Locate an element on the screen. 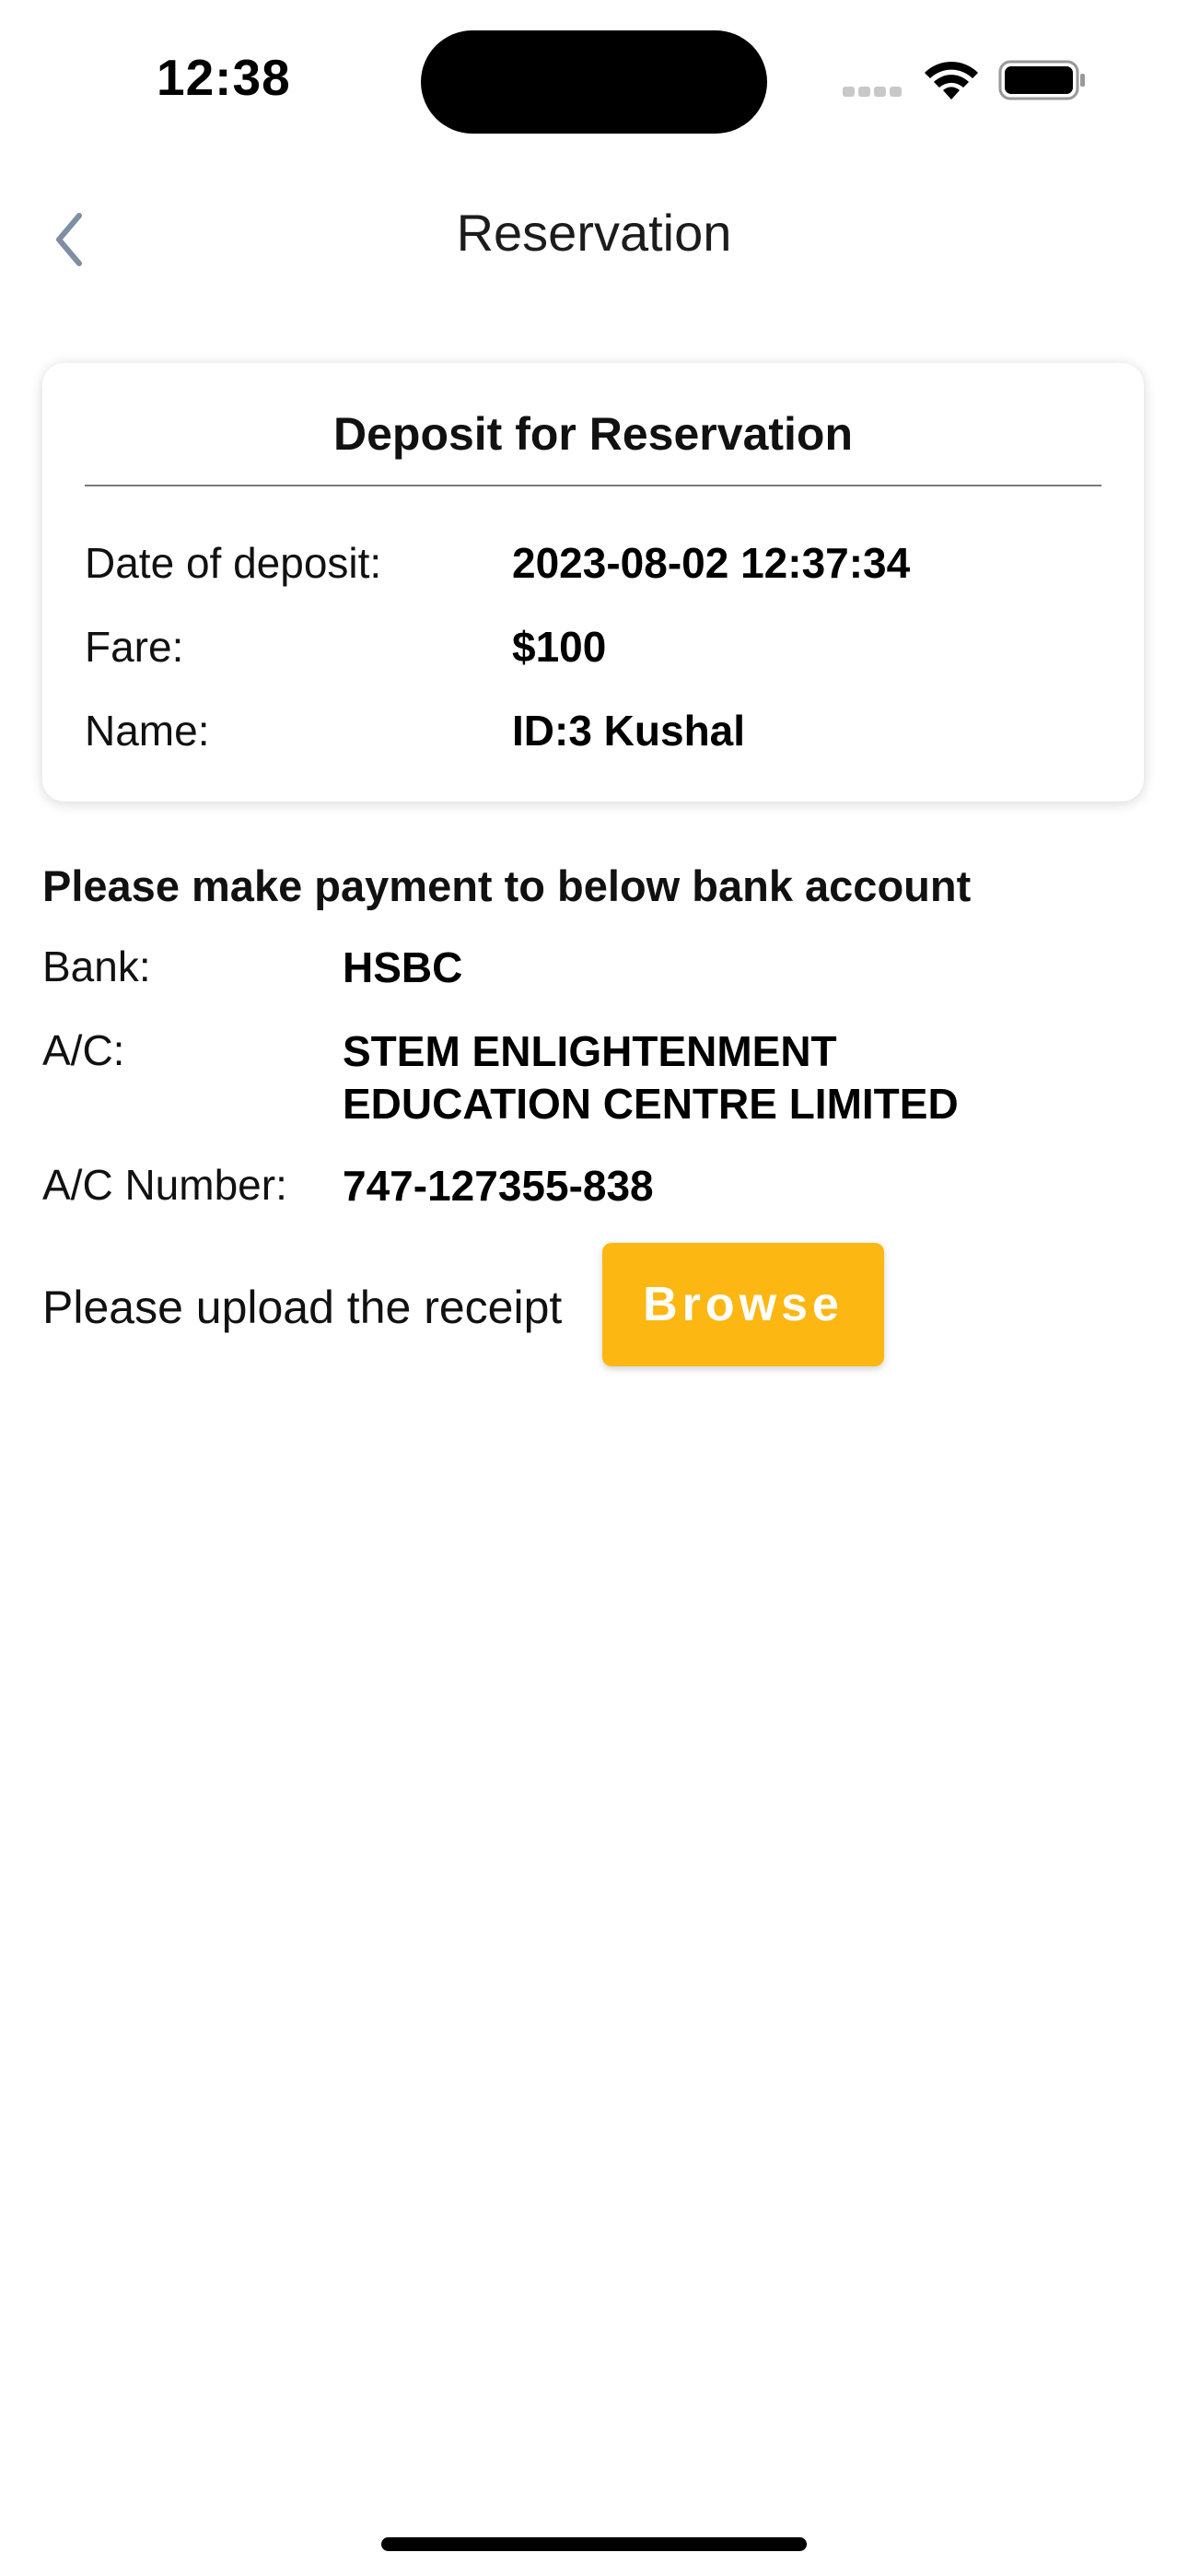 The image size is (1188, 2576). card-divider is located at coordinates (593, 485).